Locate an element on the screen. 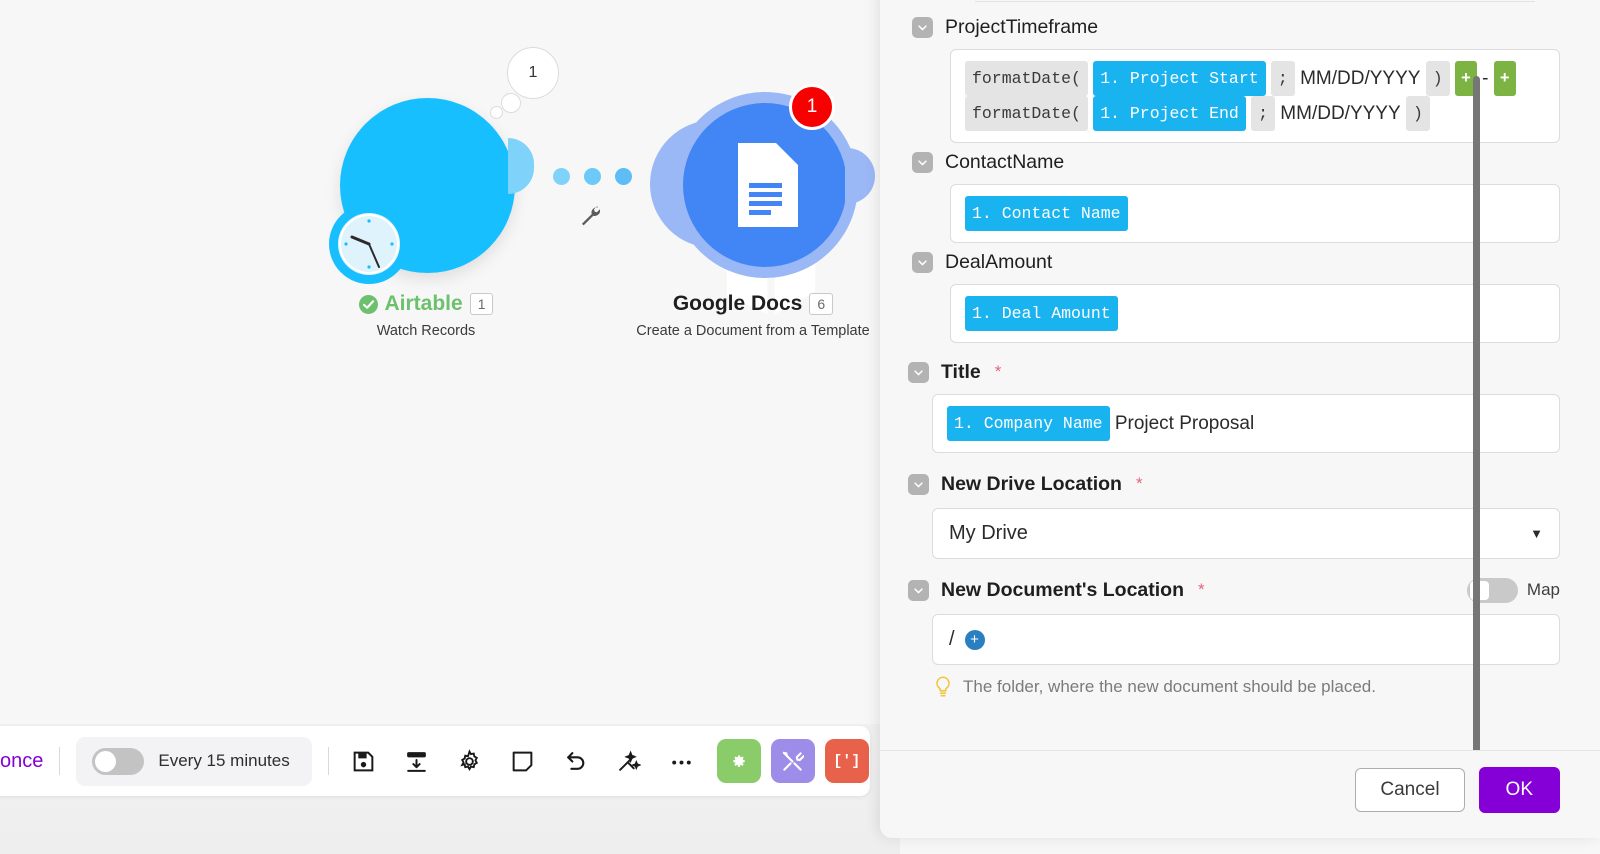 This screenshot has width=1600, height=854. airtable-label: Airtable 1 Watch Records is located at coordinates (426, 315).